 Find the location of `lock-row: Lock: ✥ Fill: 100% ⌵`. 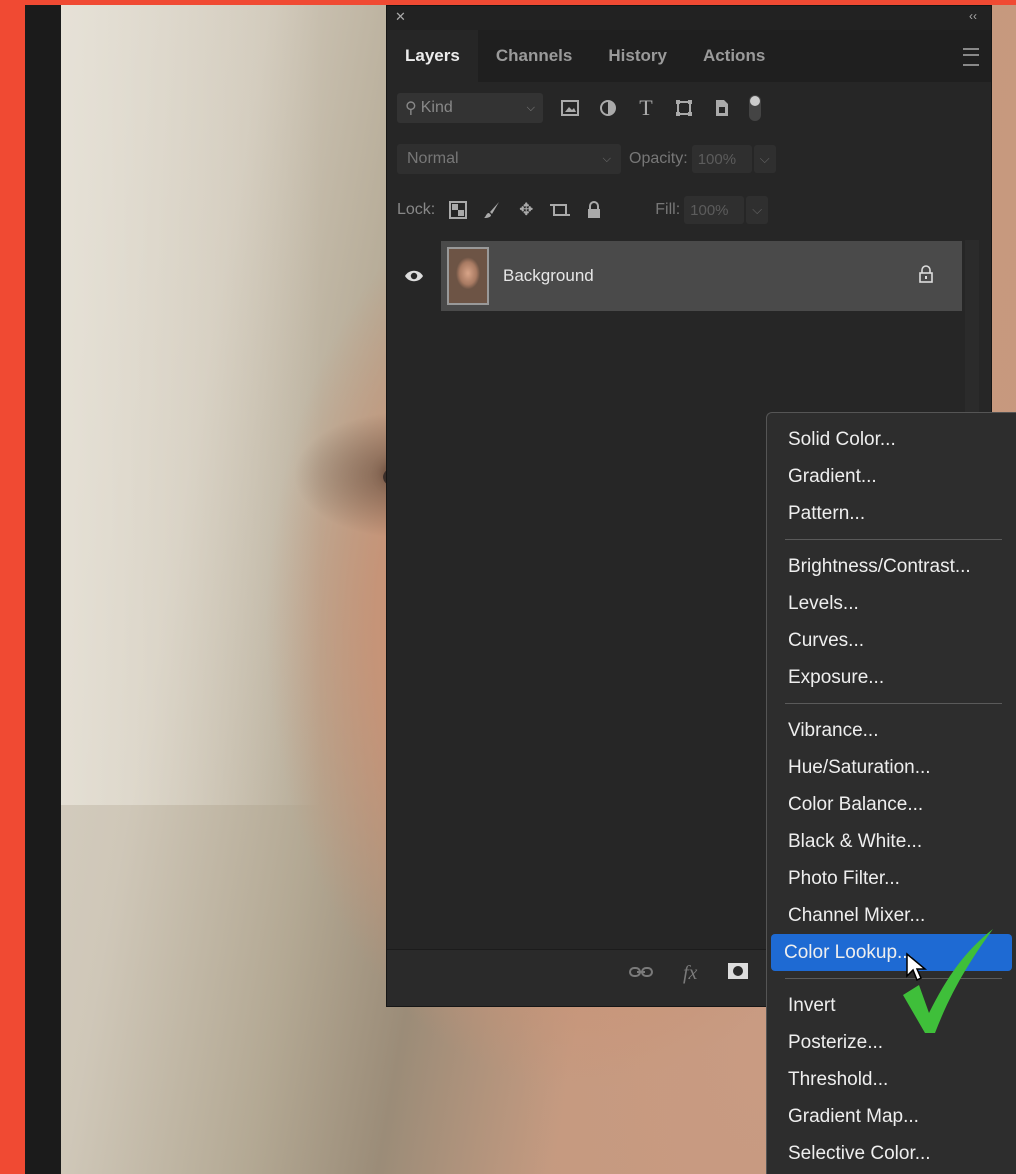

lock-row: Lock: ✥ Fill: 100% ⌵ is located at coordinates (689, 210).